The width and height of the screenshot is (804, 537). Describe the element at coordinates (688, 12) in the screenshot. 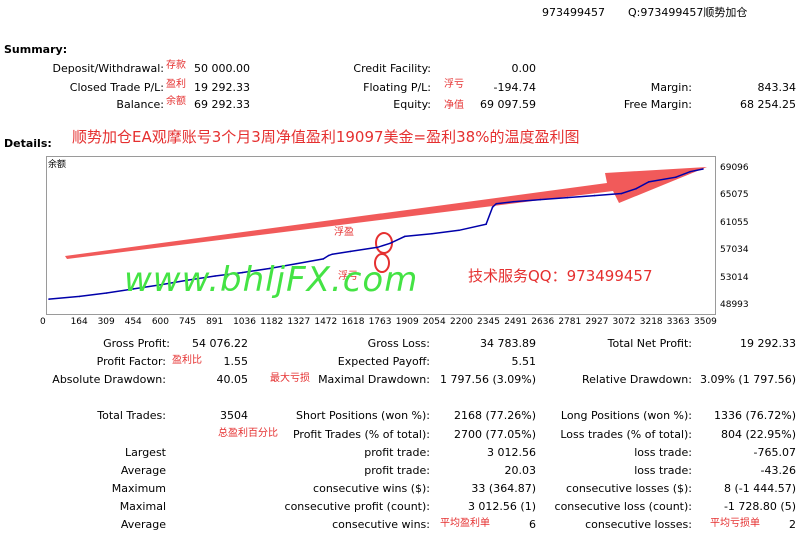

I see `qq-contact: Q:973499457顺势加仓` at that location.